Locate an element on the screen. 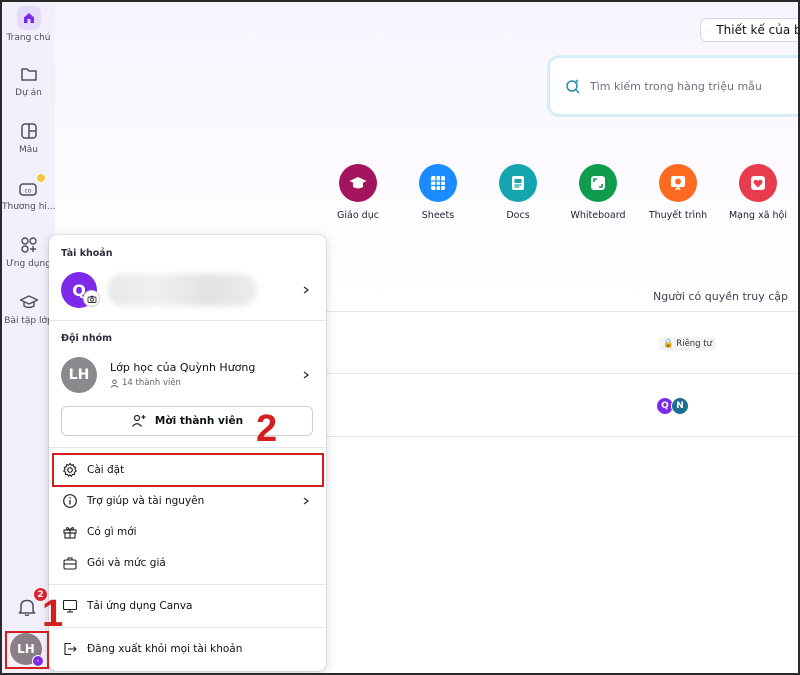  team-member-count: 14 thành viên is located at coordinates (145, 383).